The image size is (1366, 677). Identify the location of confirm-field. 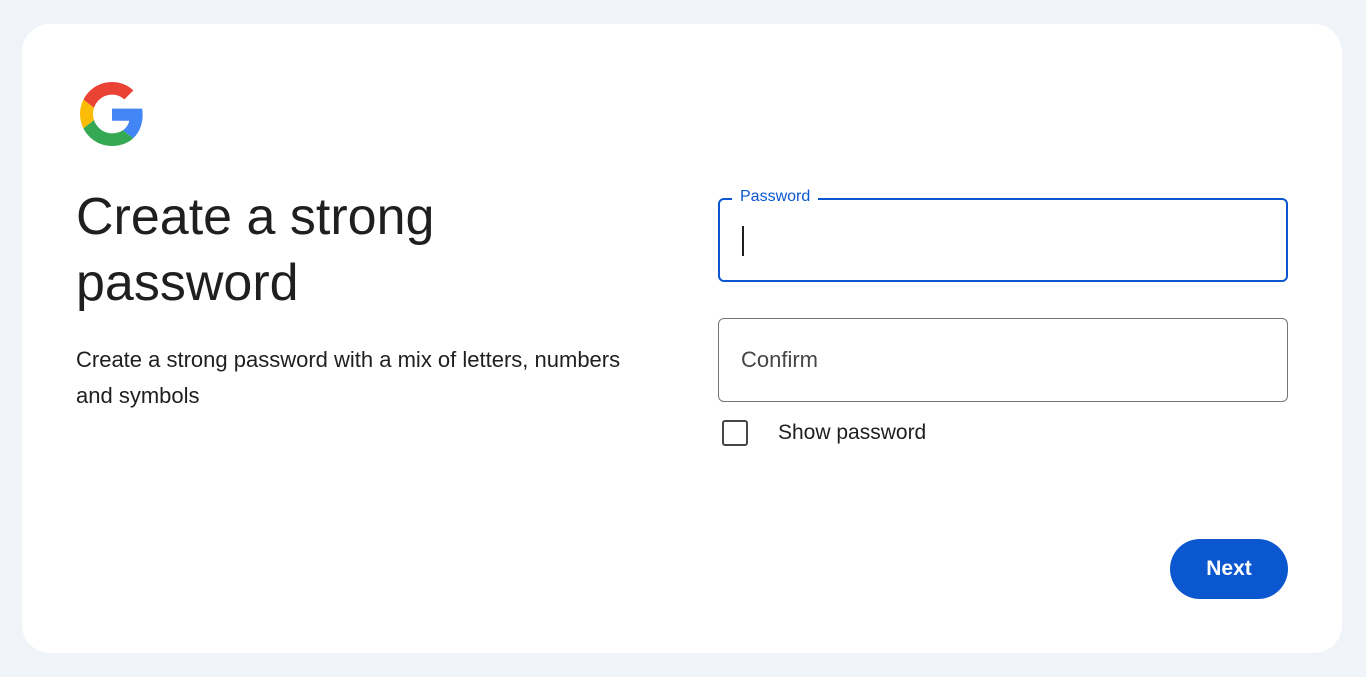
(1003, 360).